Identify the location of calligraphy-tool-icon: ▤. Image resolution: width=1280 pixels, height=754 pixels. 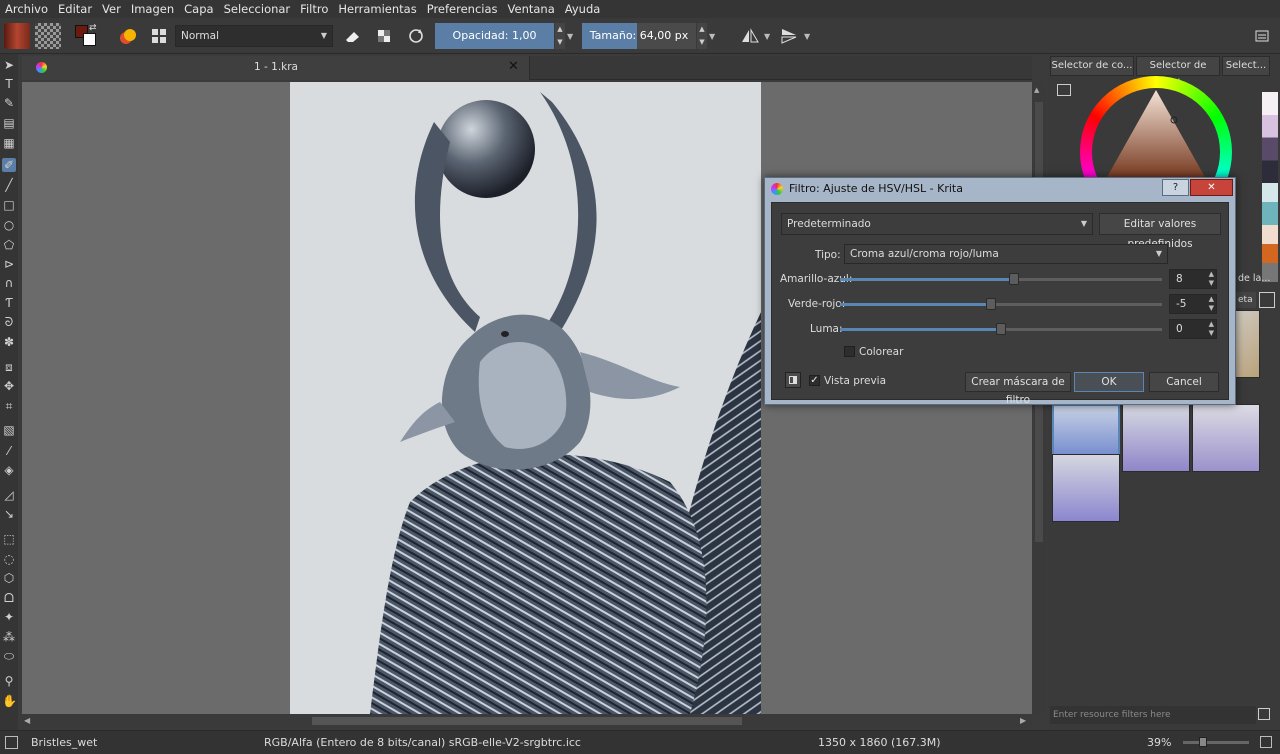
(9, 123).